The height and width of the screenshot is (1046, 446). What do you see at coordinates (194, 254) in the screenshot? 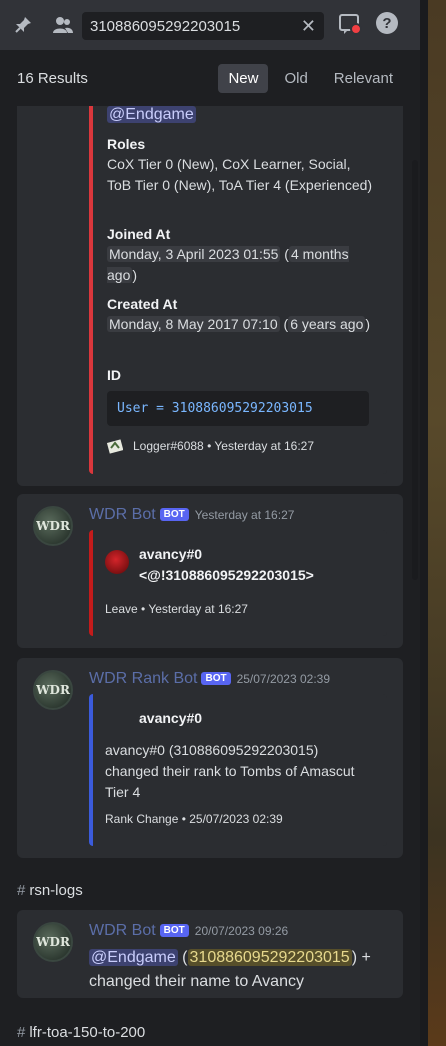
I see `joined-date: Monday, 3 April 2023 01:55` at bounding box center [194, 254].